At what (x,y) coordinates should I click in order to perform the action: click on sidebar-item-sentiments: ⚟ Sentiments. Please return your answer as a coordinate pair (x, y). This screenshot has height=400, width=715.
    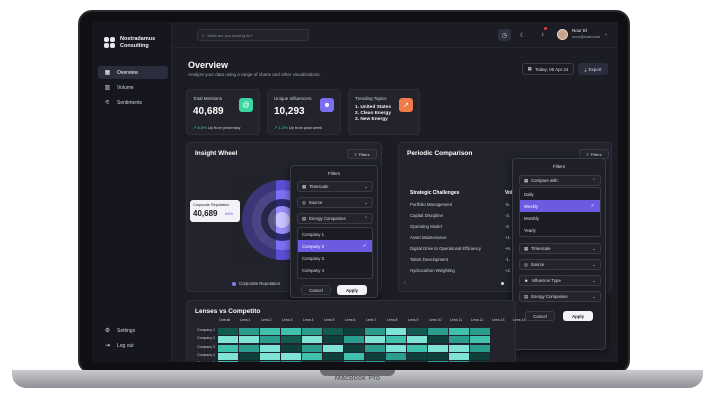
    Looking at the image, I should click on (133, 102).